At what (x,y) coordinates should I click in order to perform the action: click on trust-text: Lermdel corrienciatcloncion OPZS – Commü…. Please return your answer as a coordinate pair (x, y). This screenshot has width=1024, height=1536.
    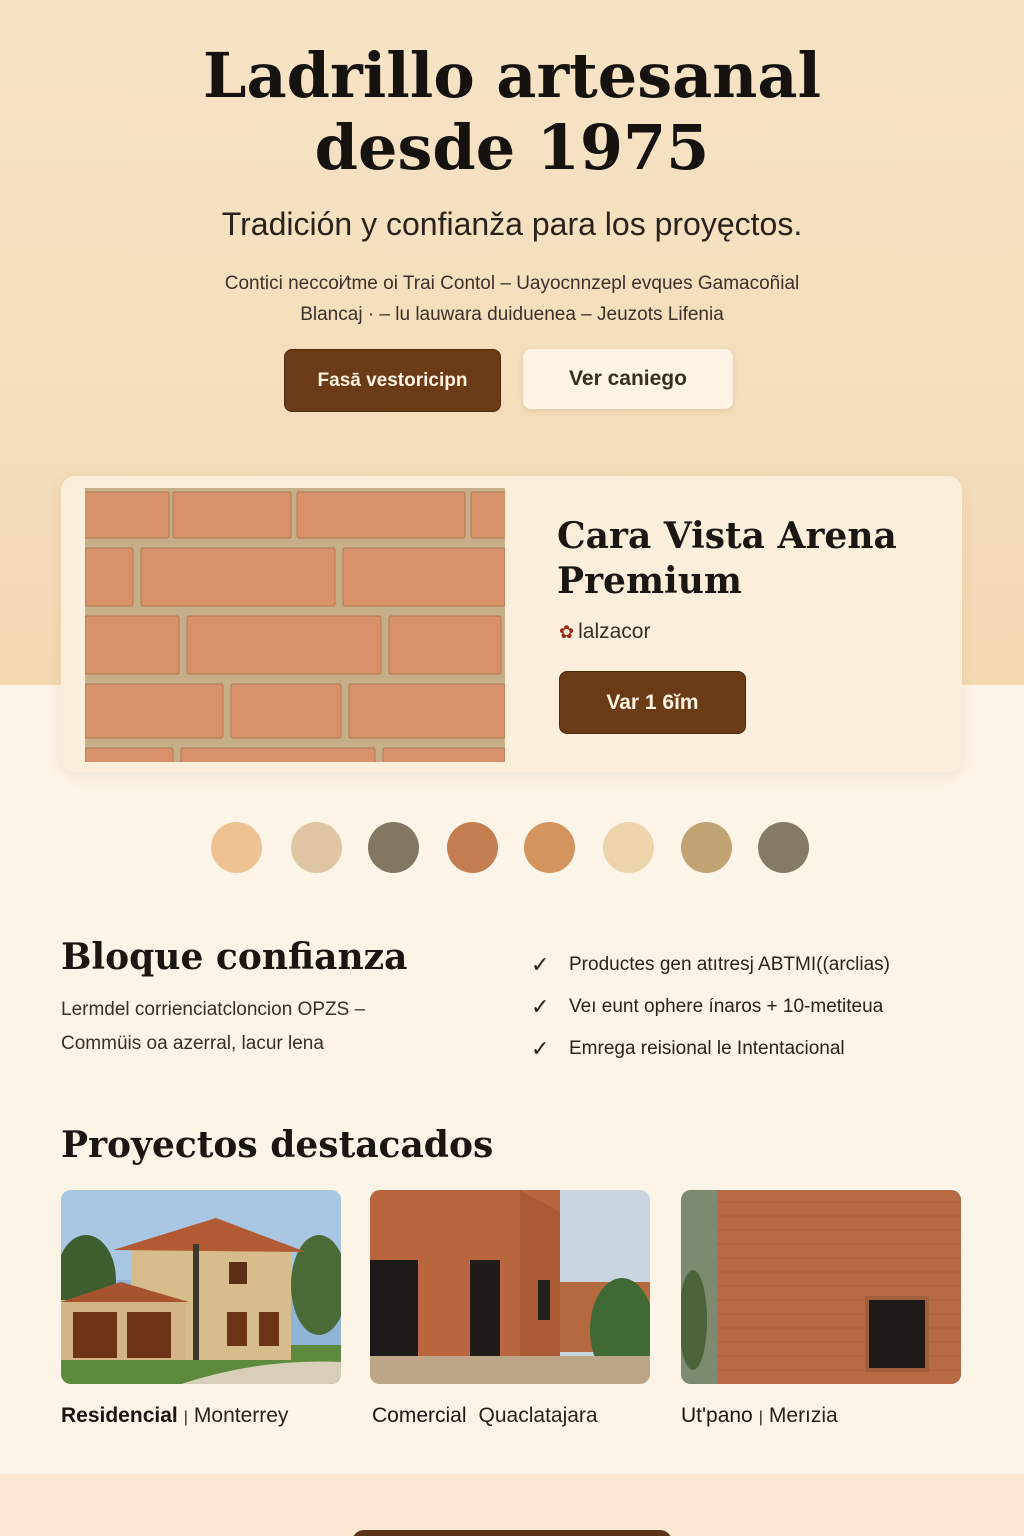
    Looking at the image, I should click on (271, 1027).